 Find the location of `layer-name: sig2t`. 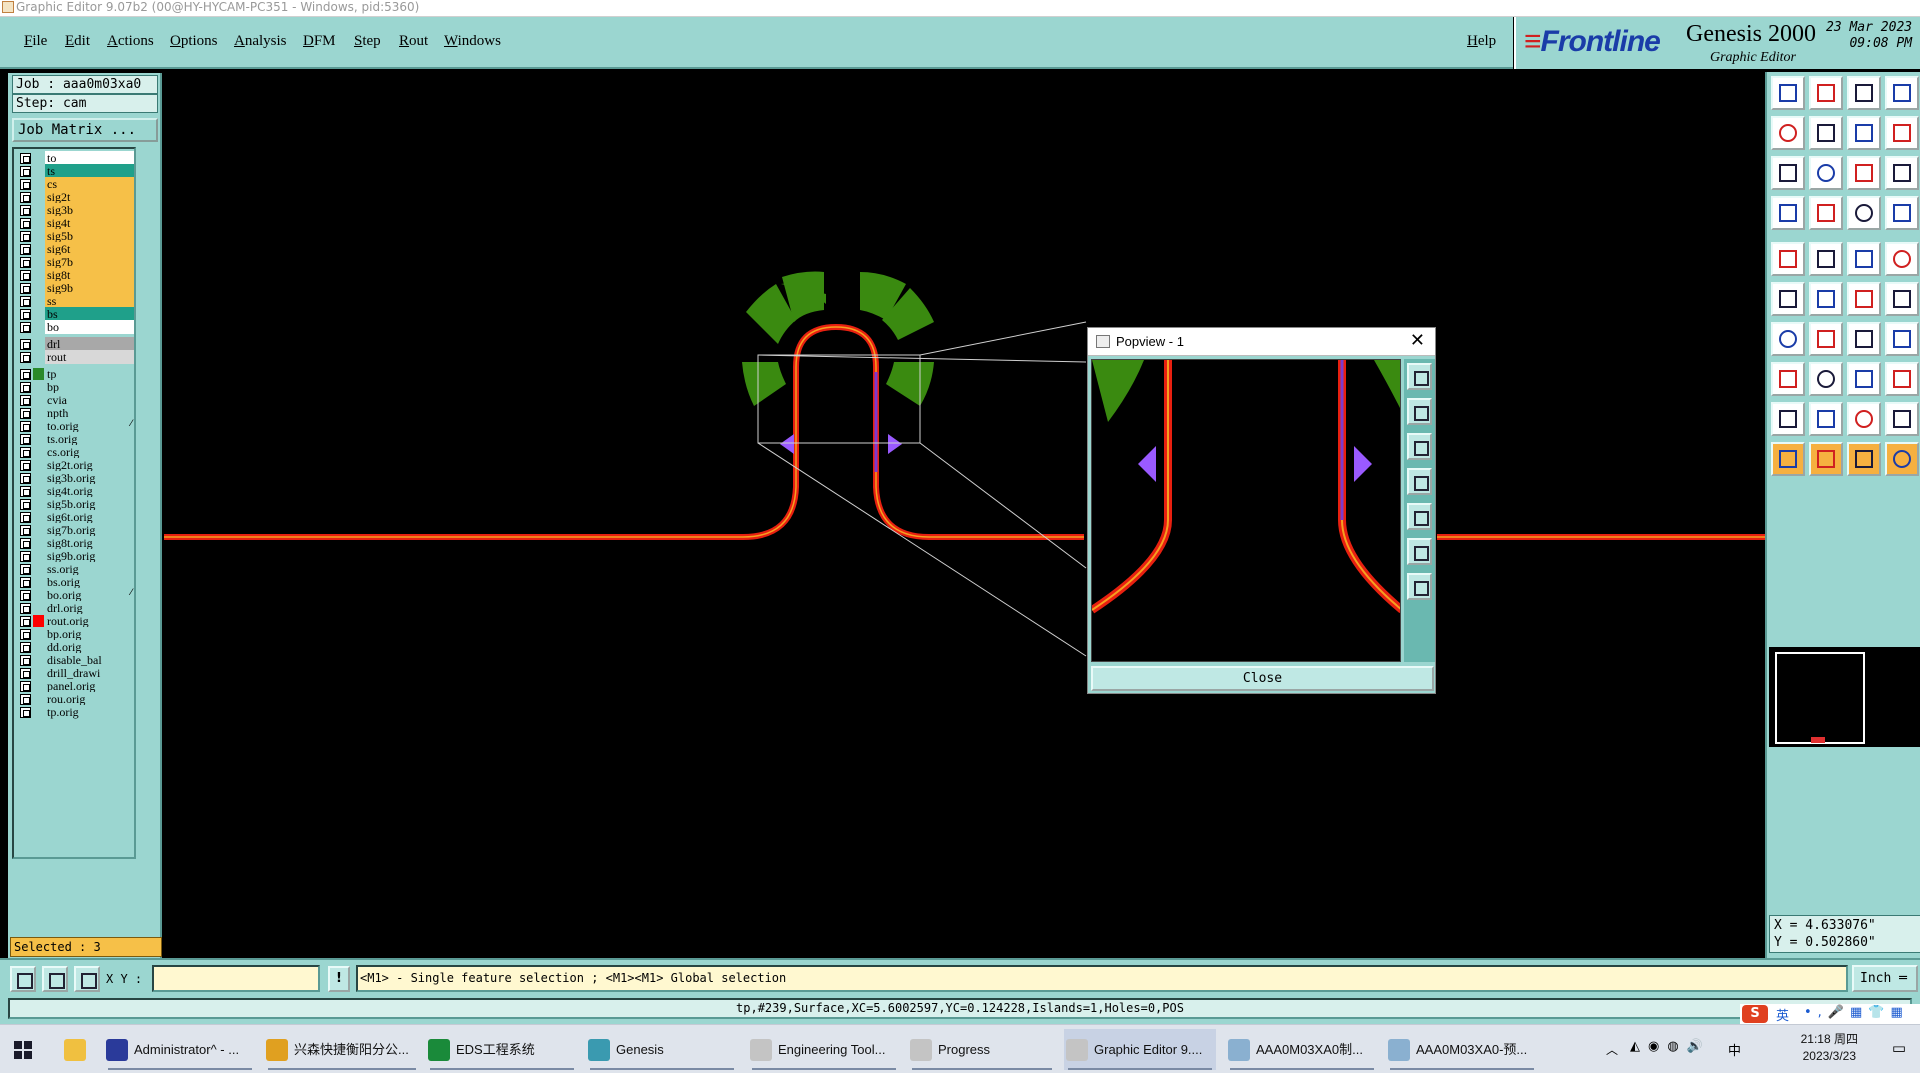

layer-name: sig2t is located at coordinates (89, 197).